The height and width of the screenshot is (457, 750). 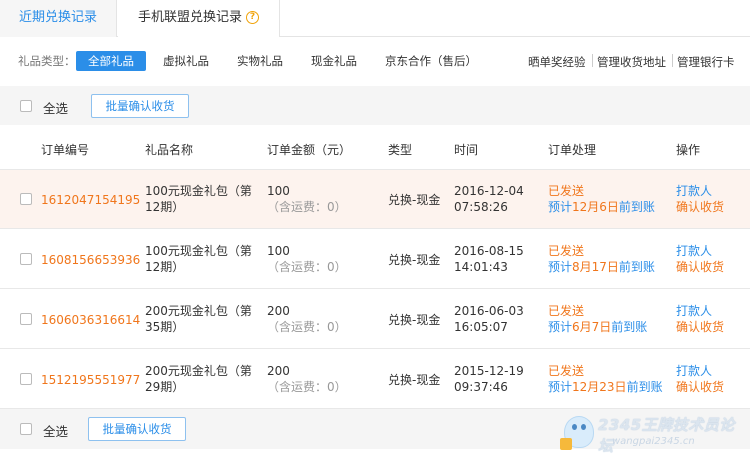 I want to click on order-id-link: 1606036316614, so click(x=90, y=320).